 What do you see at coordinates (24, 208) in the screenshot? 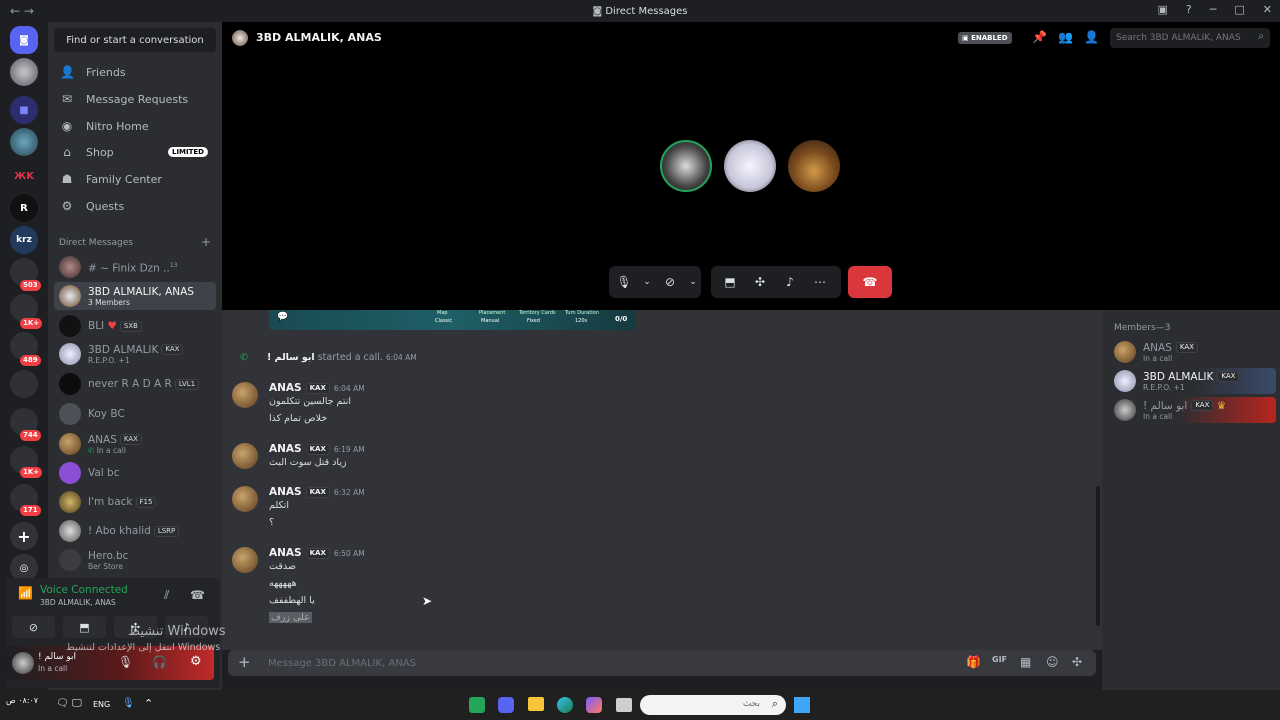
I see `server-icon: R` at bounding box center [24, 208].